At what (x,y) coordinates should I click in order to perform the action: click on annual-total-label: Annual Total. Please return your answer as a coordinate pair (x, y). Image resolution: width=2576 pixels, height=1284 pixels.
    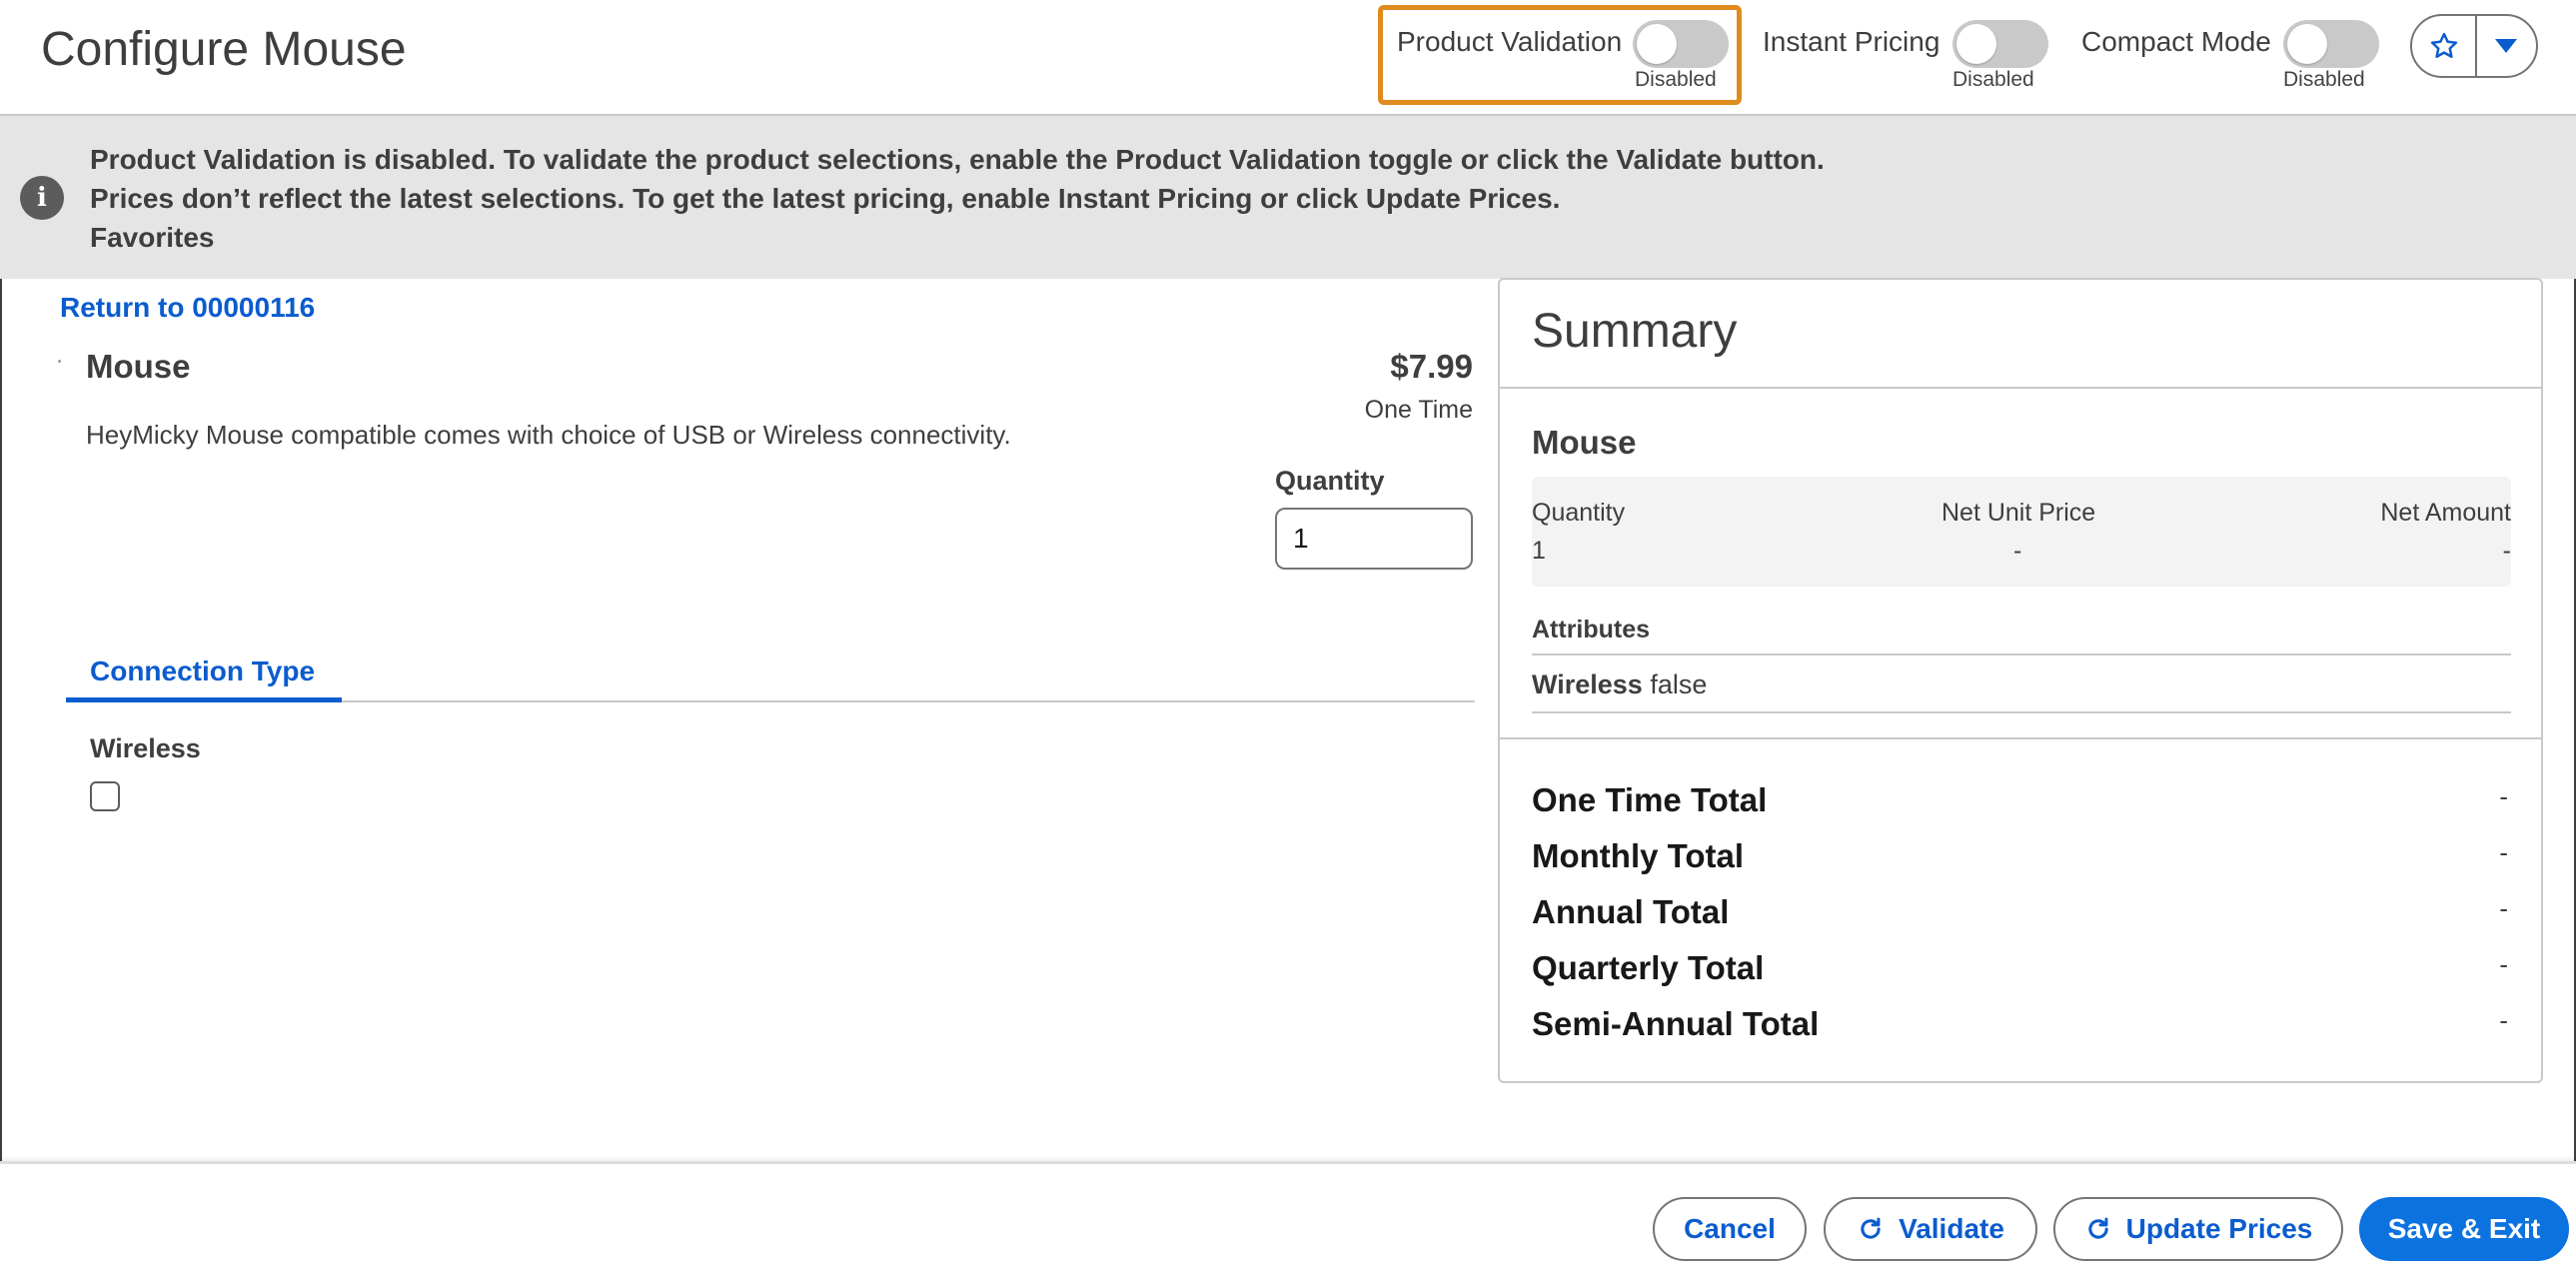
    Looking at the image, I should click on (1631, 911).